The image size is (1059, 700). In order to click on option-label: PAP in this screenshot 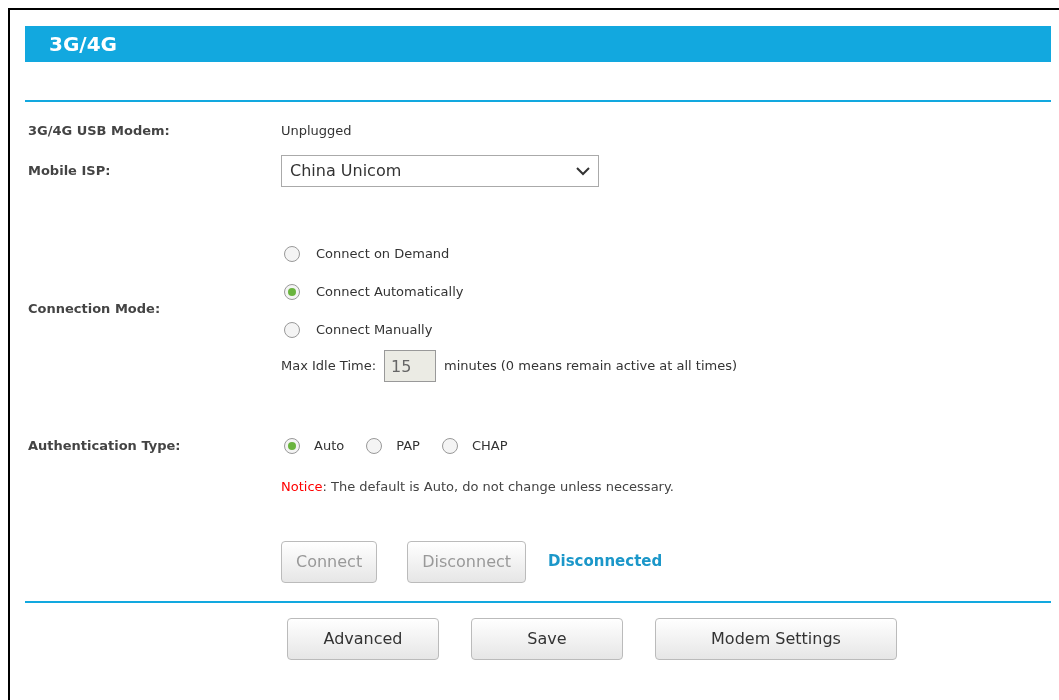, I will do `click(408, 446)`.